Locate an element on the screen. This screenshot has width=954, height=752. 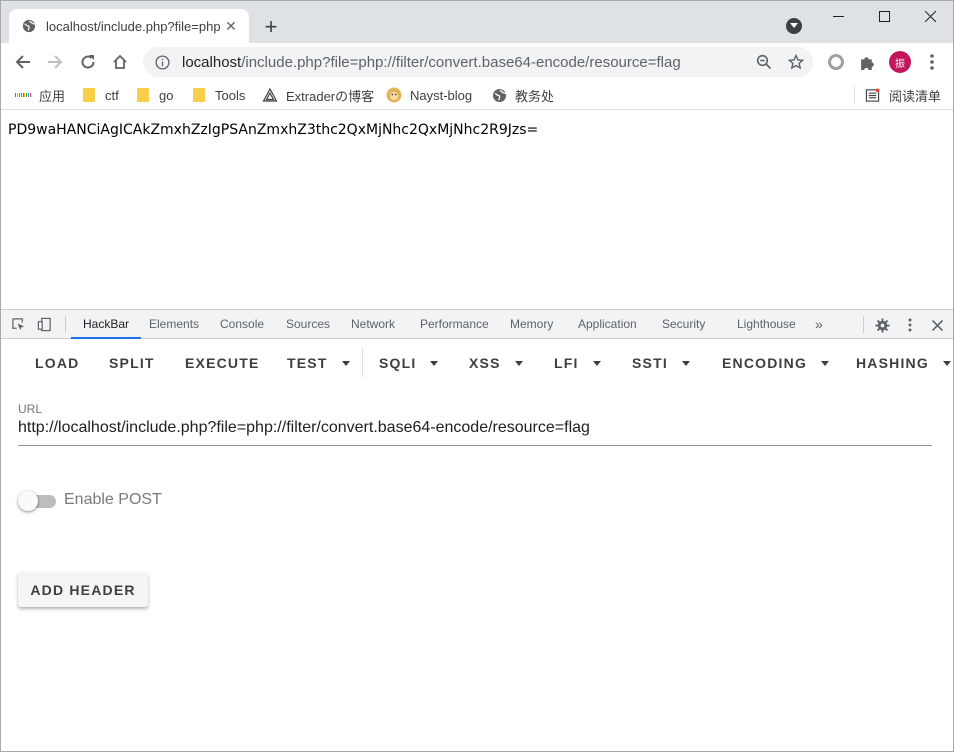
doge-avatar-icon is located at coordinates (394, 95).